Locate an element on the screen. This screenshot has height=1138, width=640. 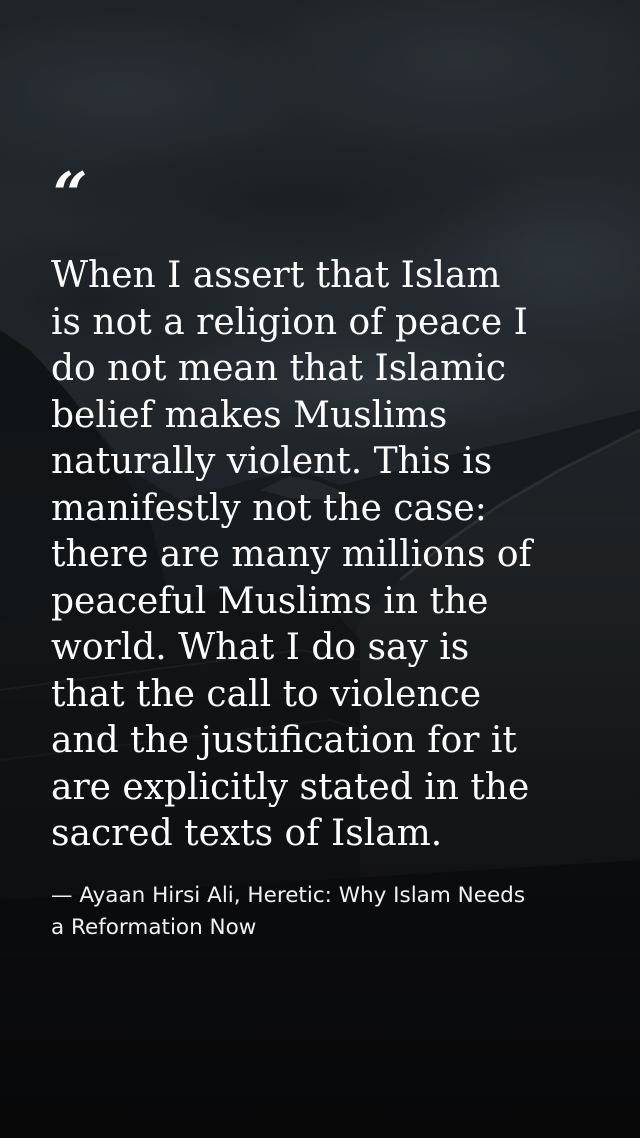
quote-mark-icon: “ is located at coordinates (70, 195).